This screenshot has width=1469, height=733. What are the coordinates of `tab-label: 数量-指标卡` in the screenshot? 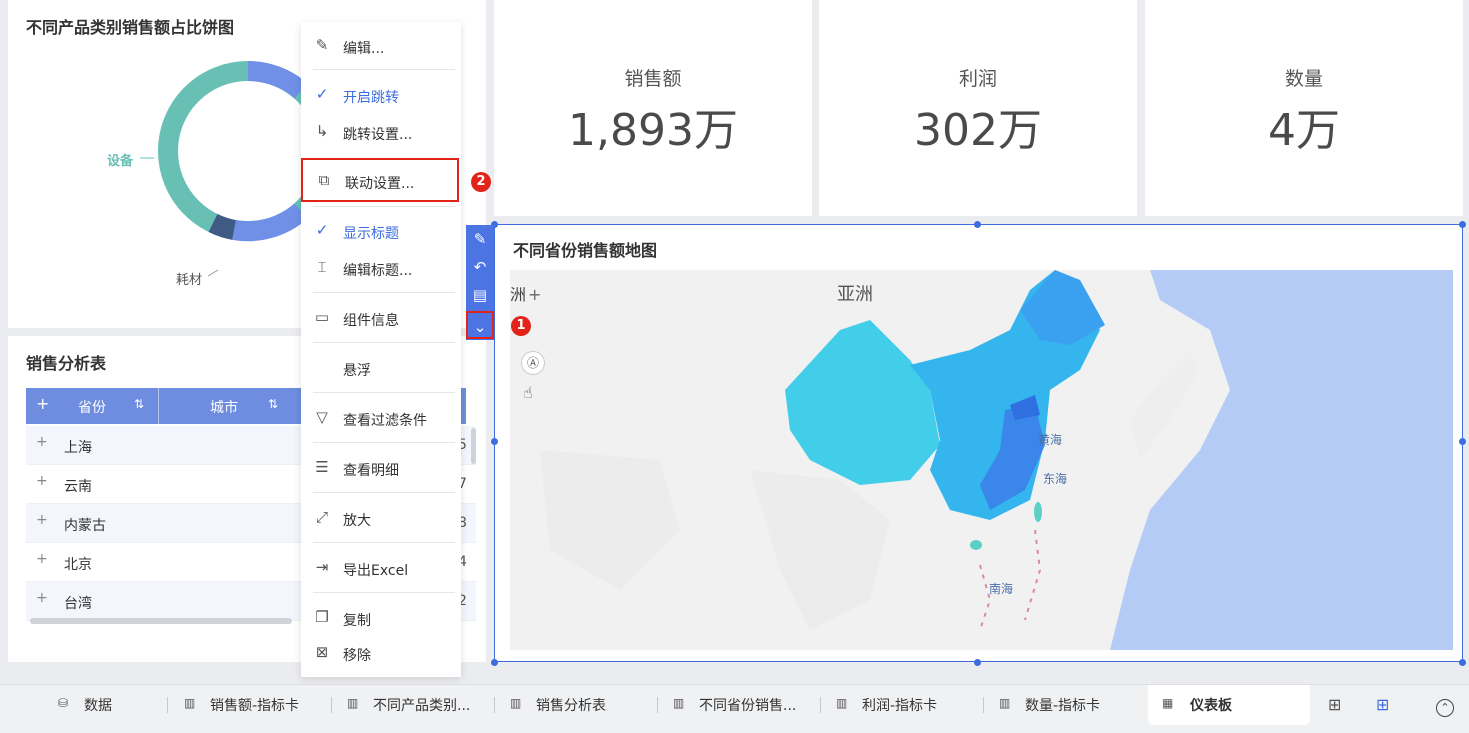 It's located at (1063, 706).